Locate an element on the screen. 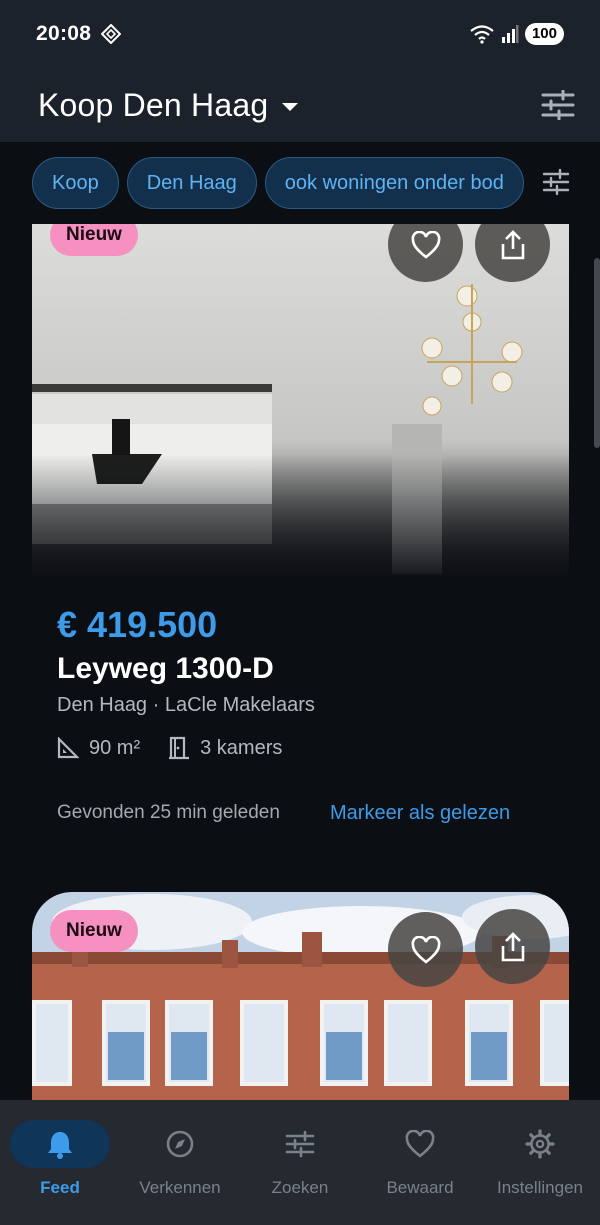  rooms-meta: 3 kamers is located at coordinates (225, 748).